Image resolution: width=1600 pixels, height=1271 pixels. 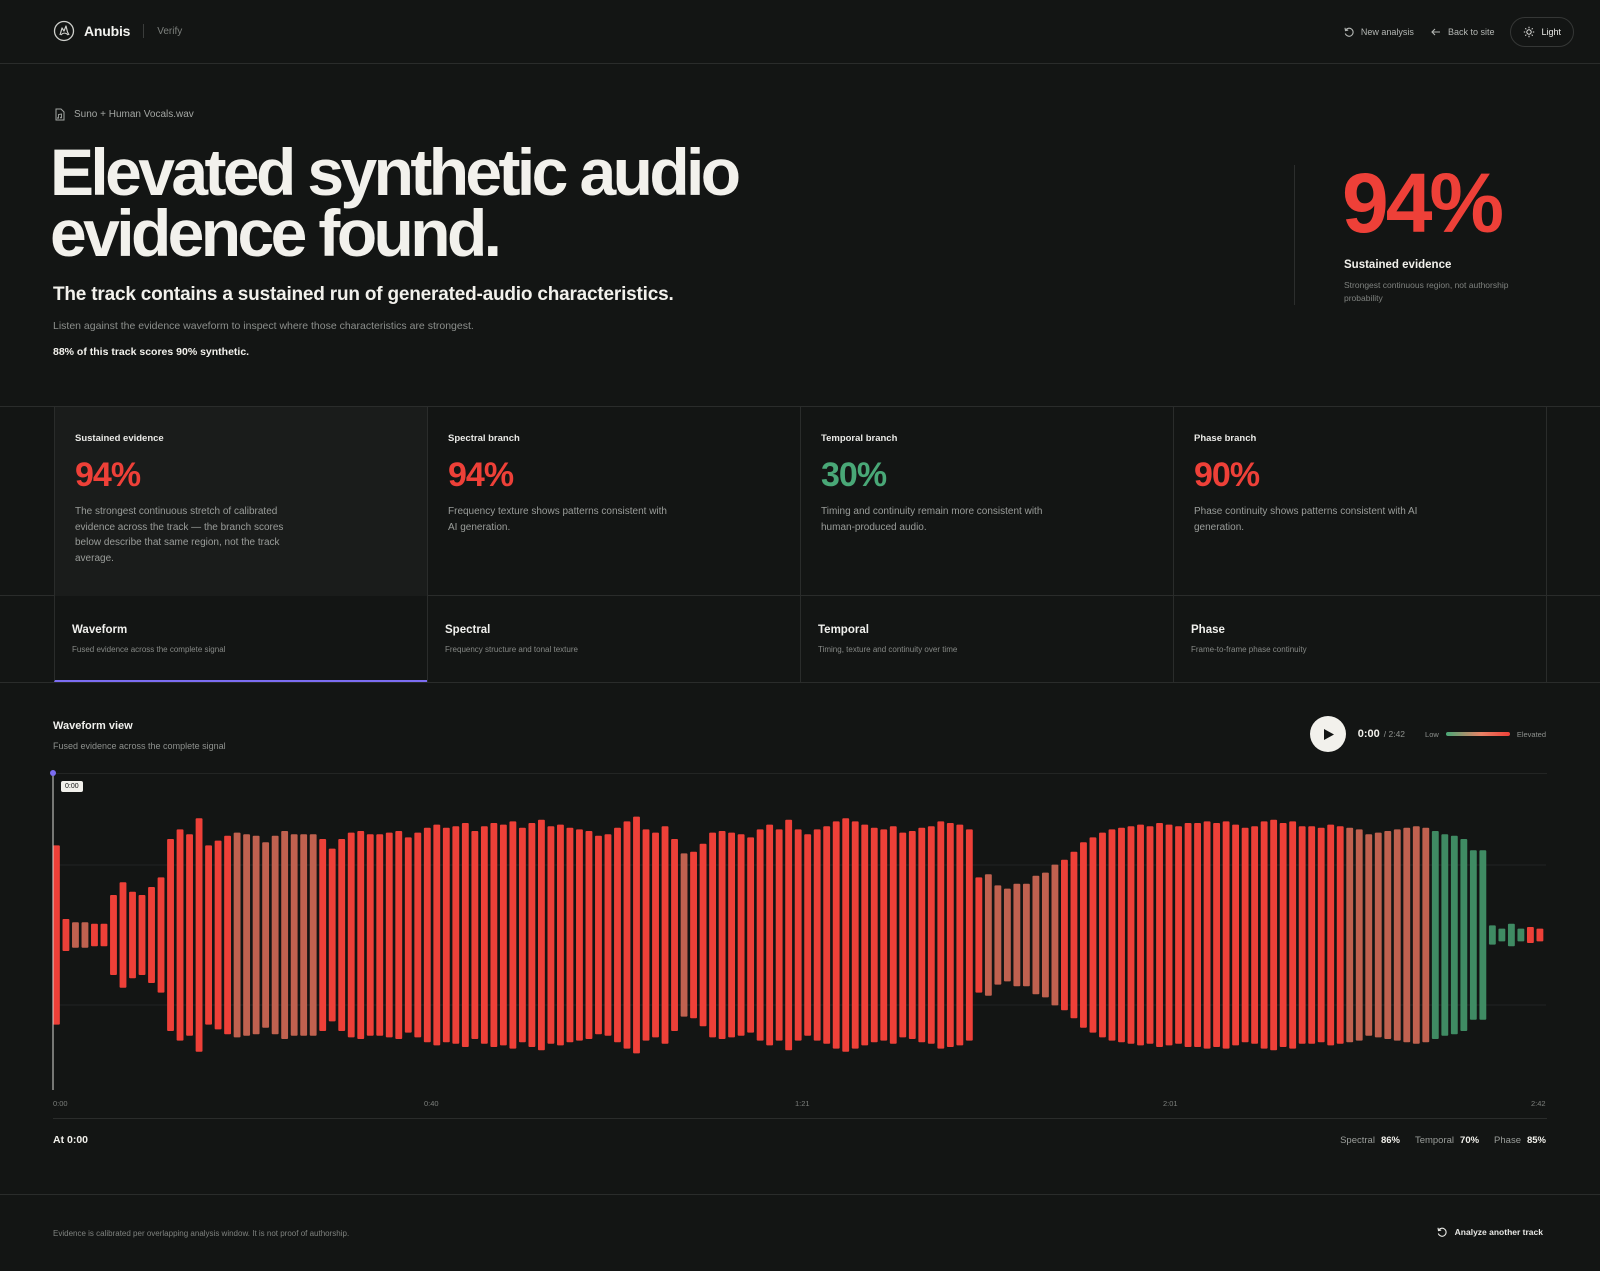 I want to click on waveform-bottom-rule, so click(x=800, y=1118).